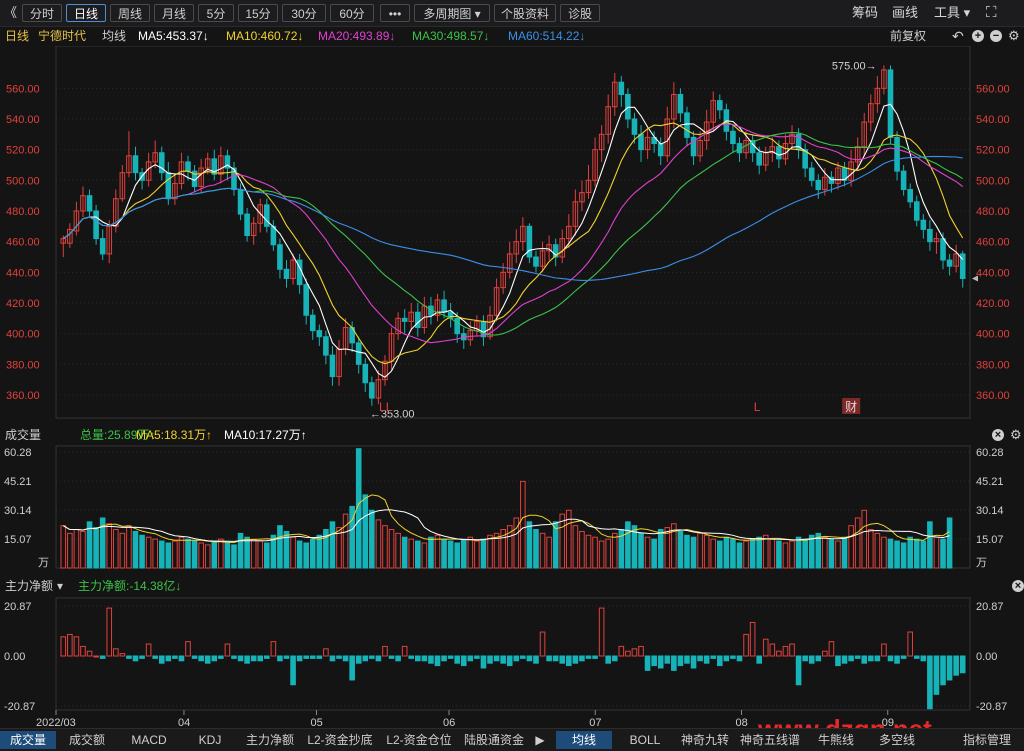  What do you see at coordinates (210, 740) in the screenshot?
I see `tab-kdj: KDJ` at bounding box center [210, 740].